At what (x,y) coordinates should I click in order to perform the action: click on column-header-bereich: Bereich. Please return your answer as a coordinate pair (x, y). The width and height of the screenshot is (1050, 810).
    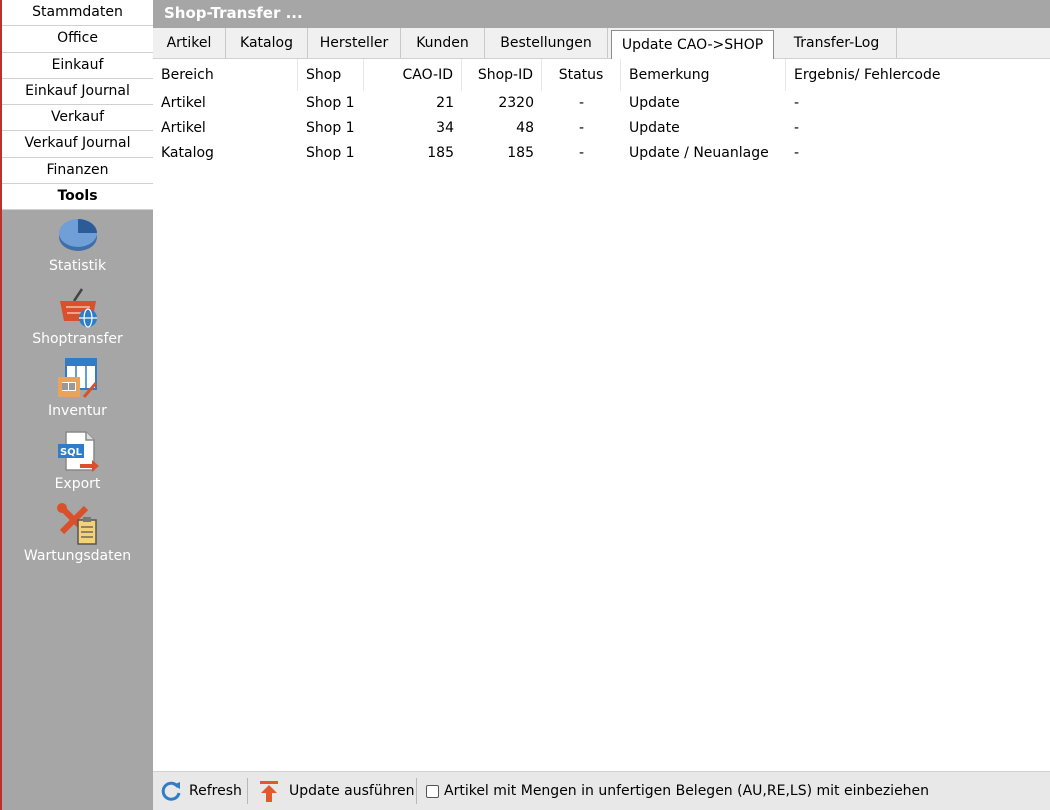
    Looking at the image, I should click on (225, 75).